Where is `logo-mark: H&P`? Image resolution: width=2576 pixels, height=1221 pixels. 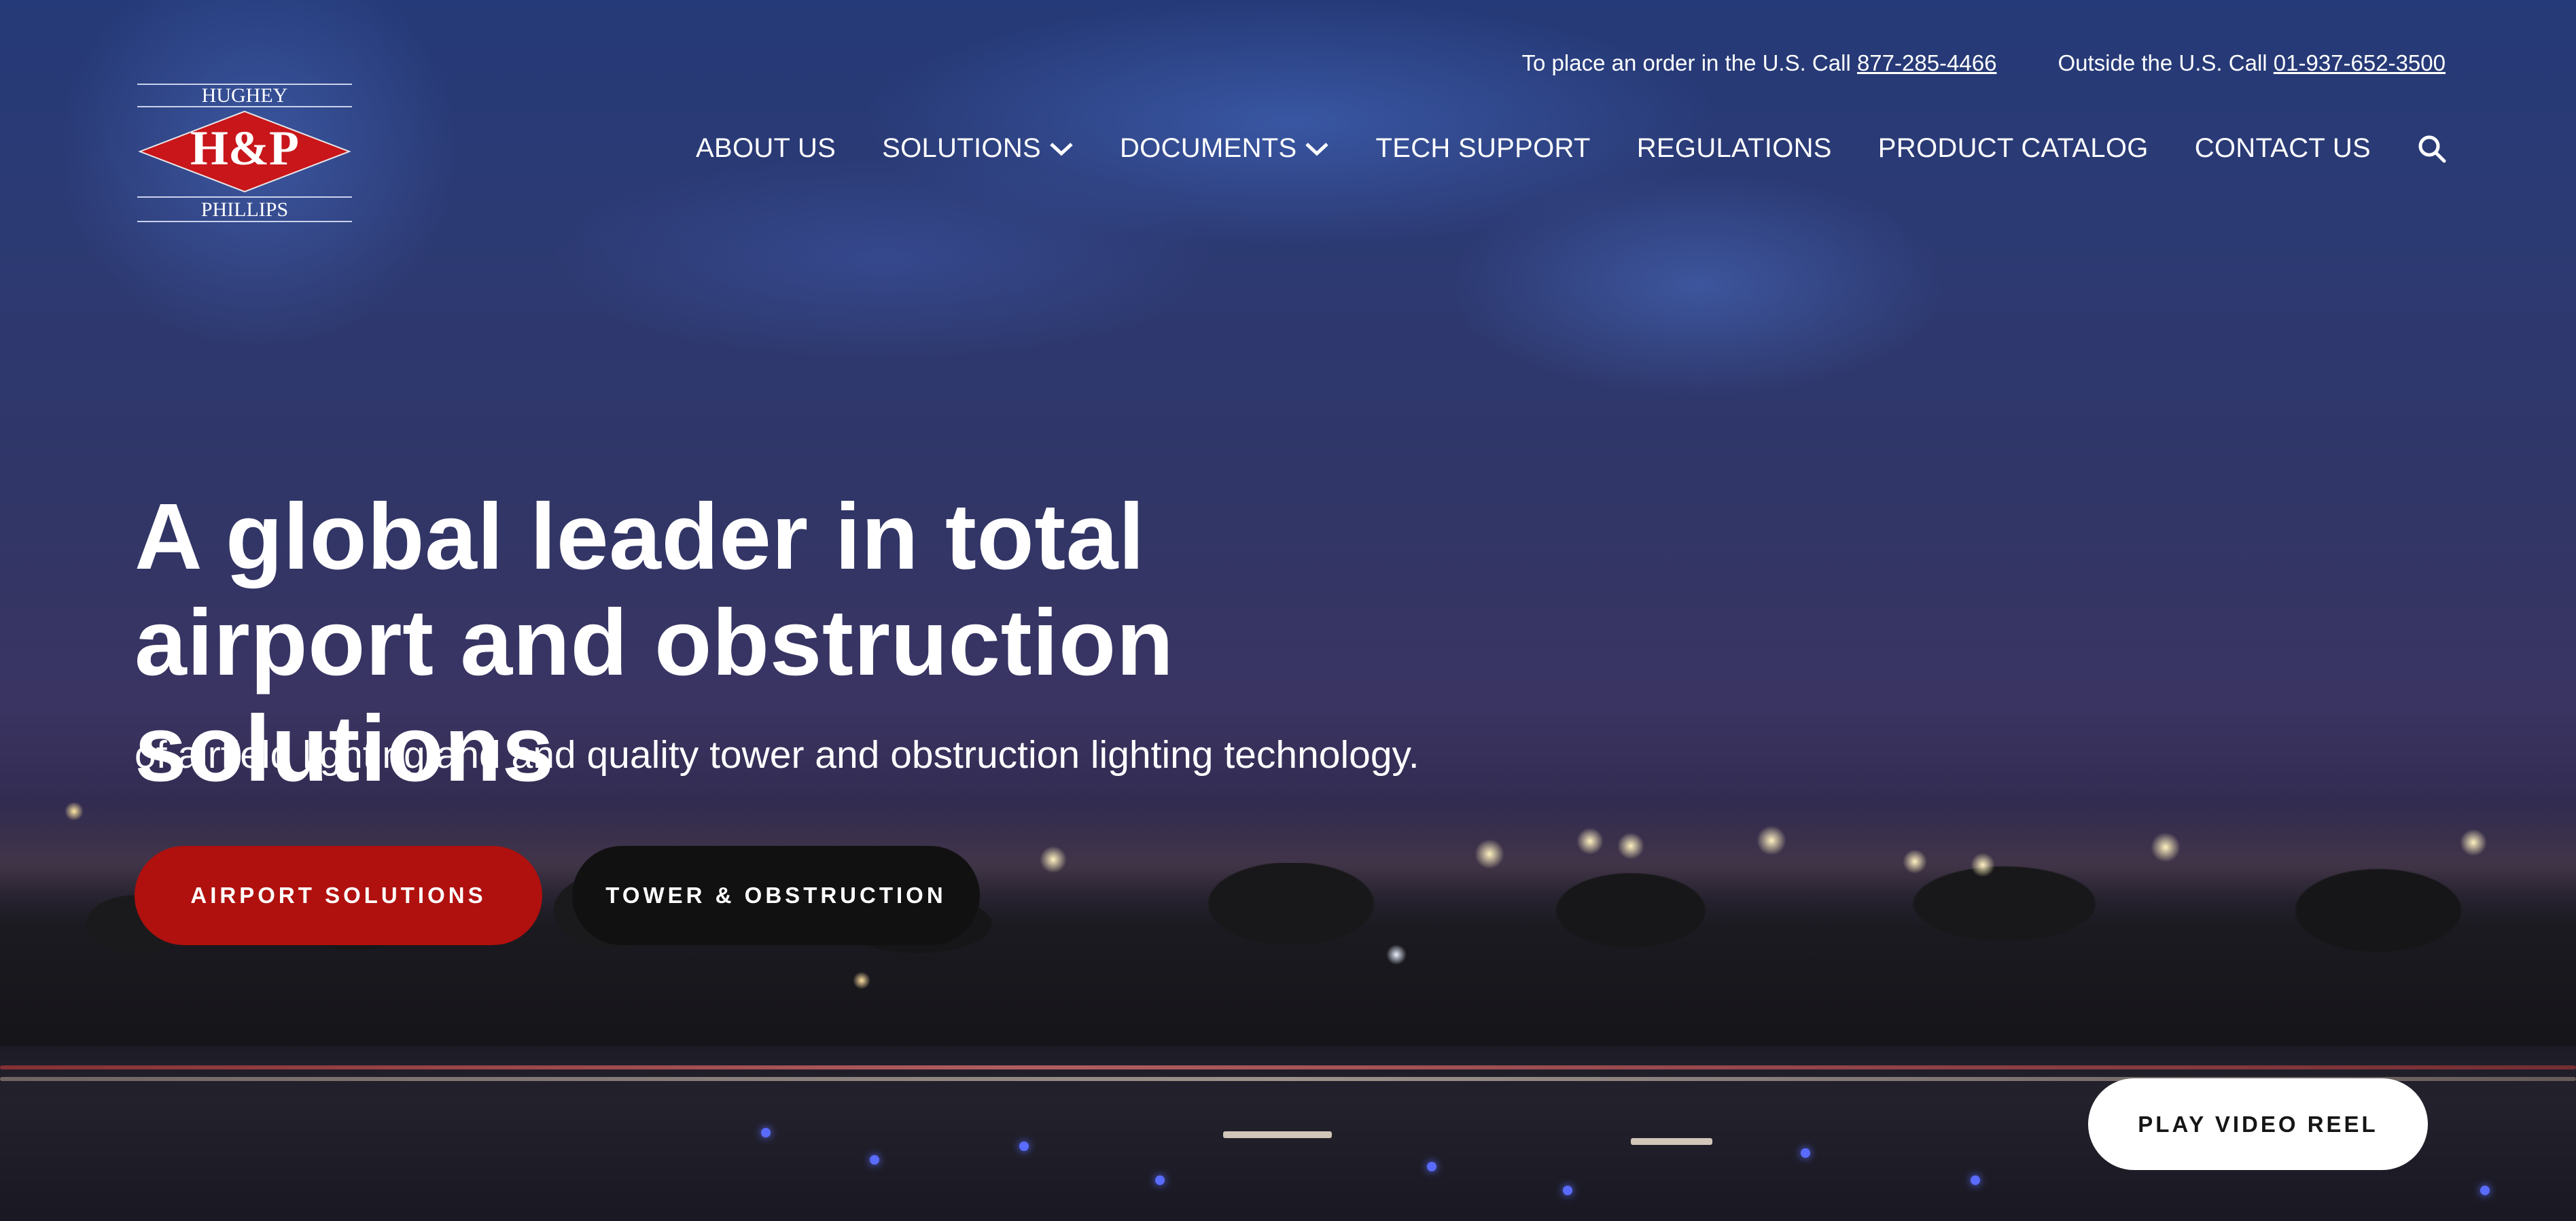
logo-mark: H&P is located at coordinates (244, 148).